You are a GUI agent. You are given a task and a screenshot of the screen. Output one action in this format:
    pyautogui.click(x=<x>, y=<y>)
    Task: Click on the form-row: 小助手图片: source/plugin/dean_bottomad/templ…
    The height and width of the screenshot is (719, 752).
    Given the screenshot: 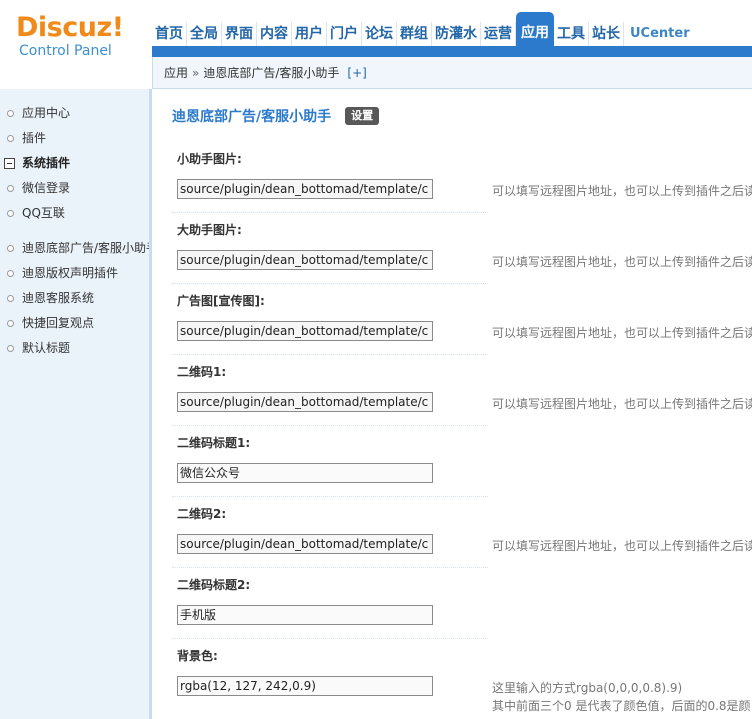 What is the action you would take?
    pyautogui.click(x=462, y=177)
    